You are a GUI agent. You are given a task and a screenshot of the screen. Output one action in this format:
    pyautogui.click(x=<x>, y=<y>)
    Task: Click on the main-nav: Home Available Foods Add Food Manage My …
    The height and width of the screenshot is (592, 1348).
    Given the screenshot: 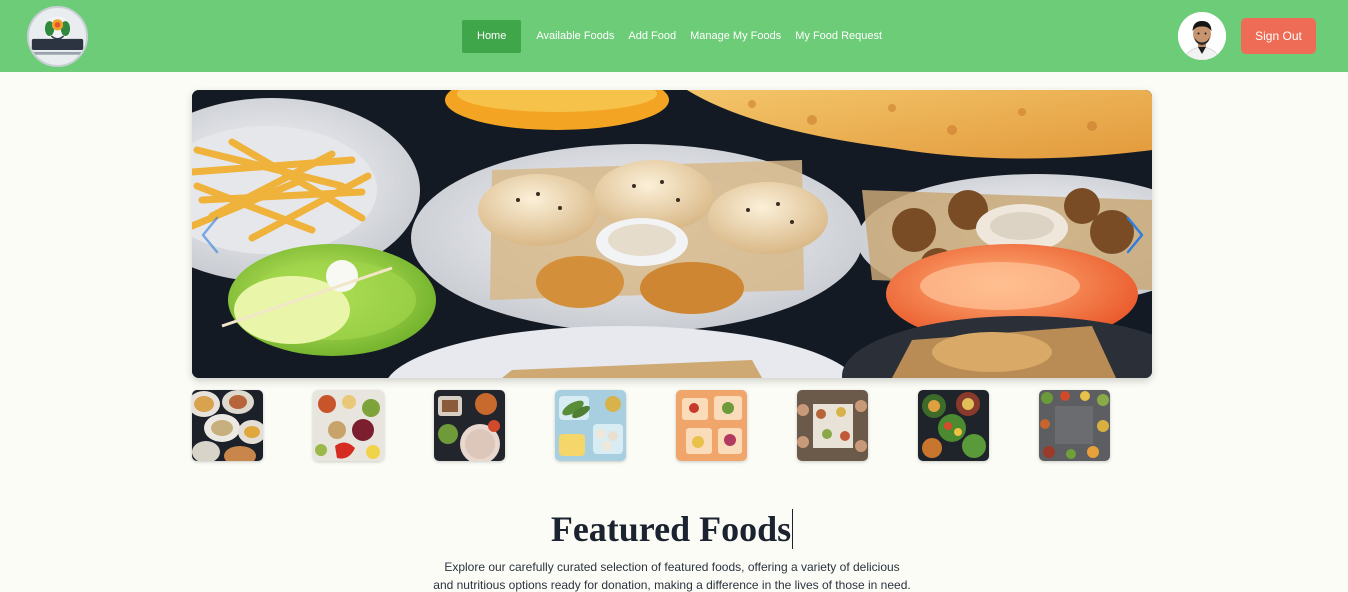 What is the action you would take?
    pyautogui.click(x=675, y=36)
    